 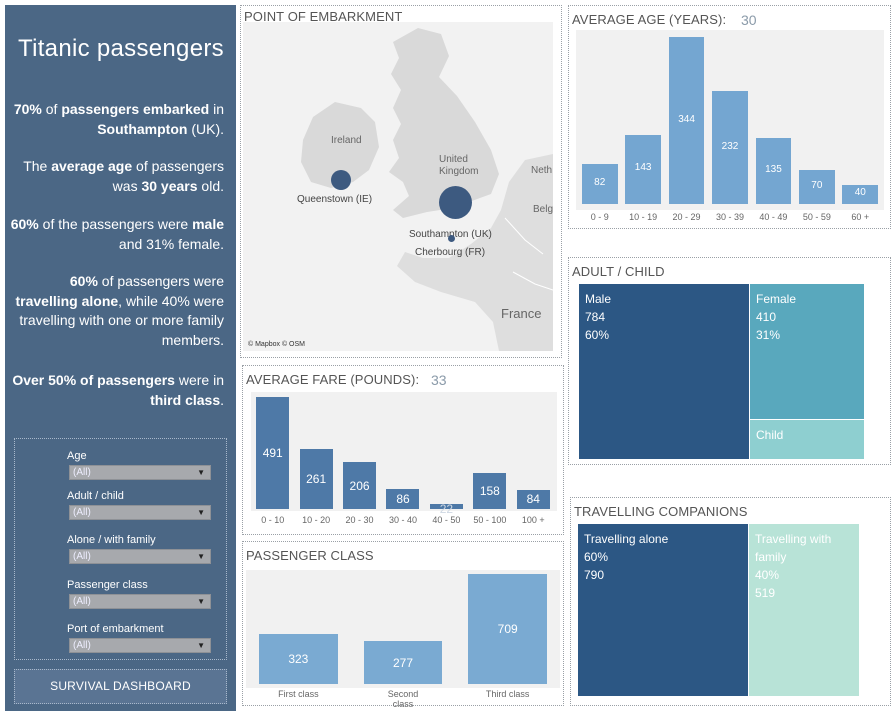 I want to click on family-pct: 40%, so click(x=767, y=575).